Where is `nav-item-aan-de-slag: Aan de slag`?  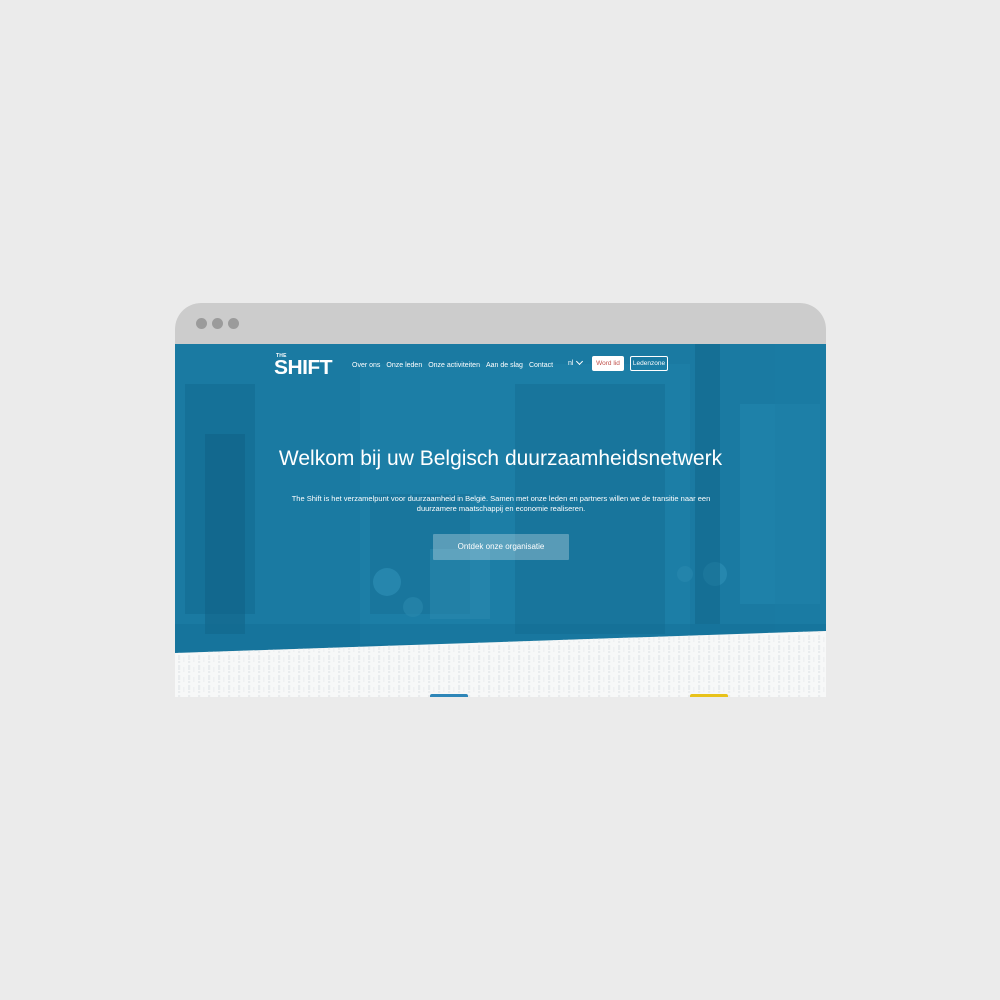
nav-item-aan-de-slag: Aan de slag is located at coordinates (504, 365).